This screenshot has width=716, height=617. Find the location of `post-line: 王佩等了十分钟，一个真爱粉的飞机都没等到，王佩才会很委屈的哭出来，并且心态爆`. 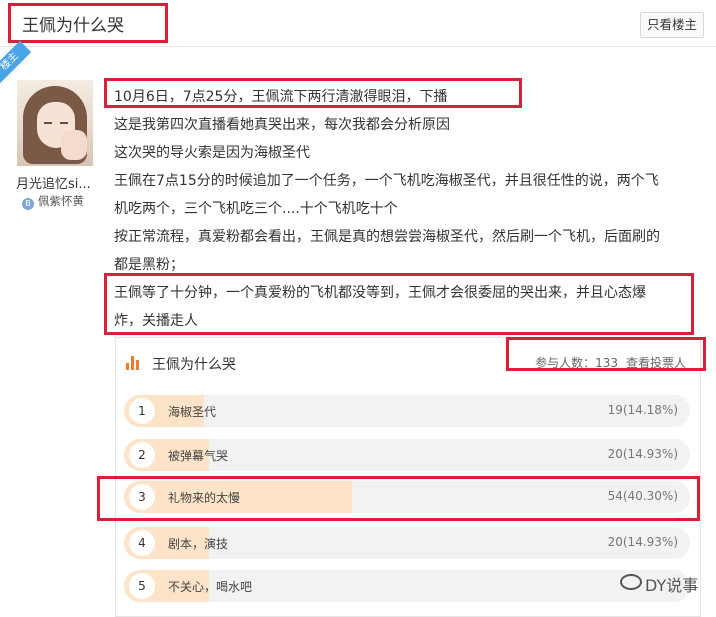

post-line: 王佩等了十分钟，一个真爱粉的飞机都没等到，王佩才会很委屈的哭出来，并且心态爆 is located at coordinates (380, 293).